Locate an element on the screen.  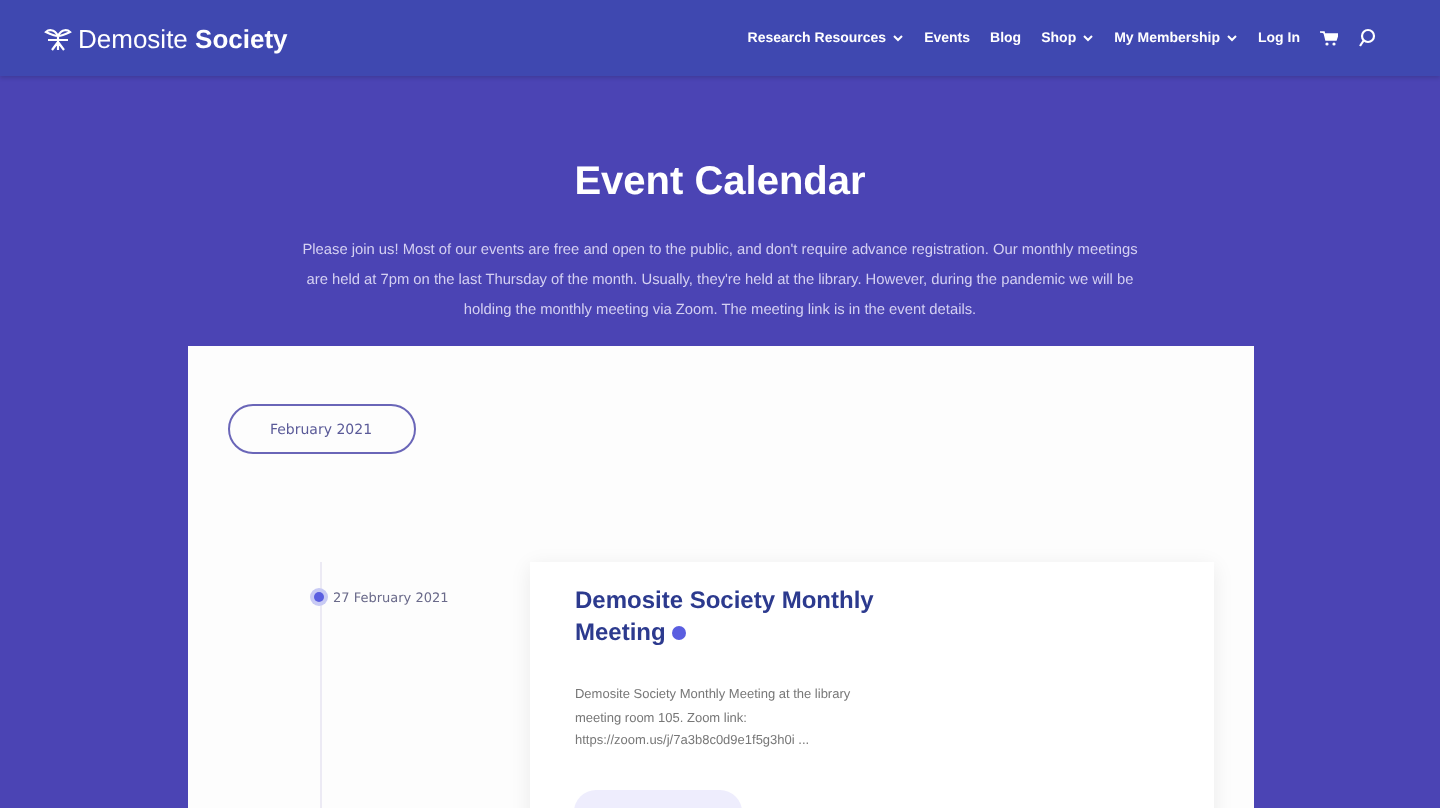
timeline-dot-icon is located at coordinates (318, 597).